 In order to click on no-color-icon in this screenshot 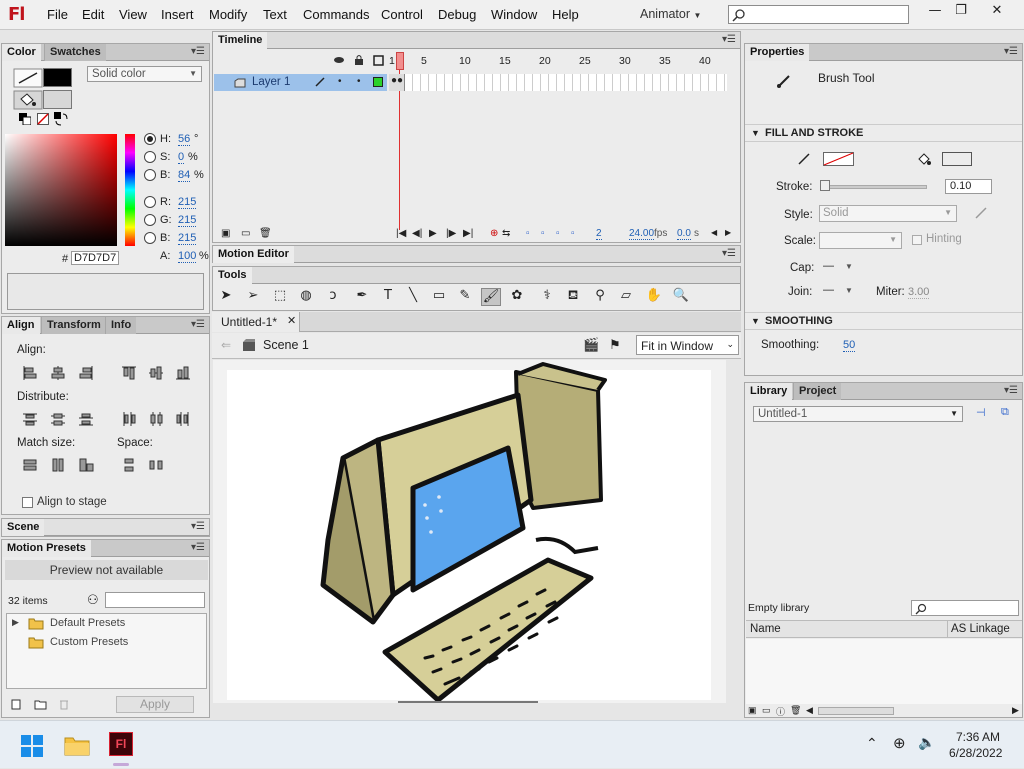, I will do `click(43, 119)`.